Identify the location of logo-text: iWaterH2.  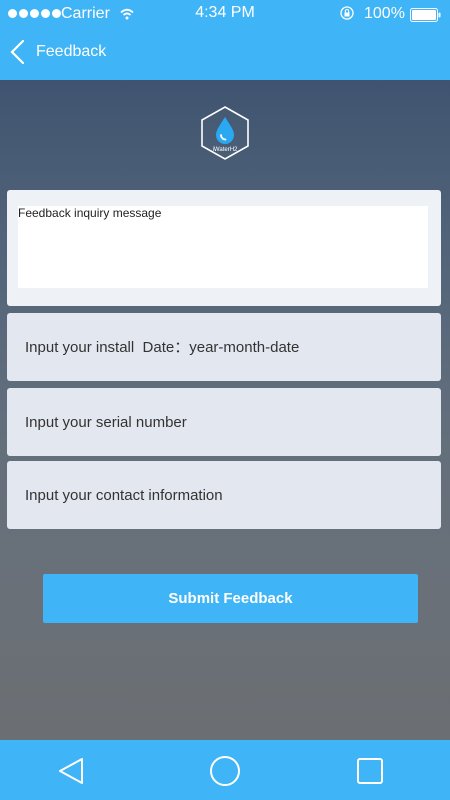
(225, 150).